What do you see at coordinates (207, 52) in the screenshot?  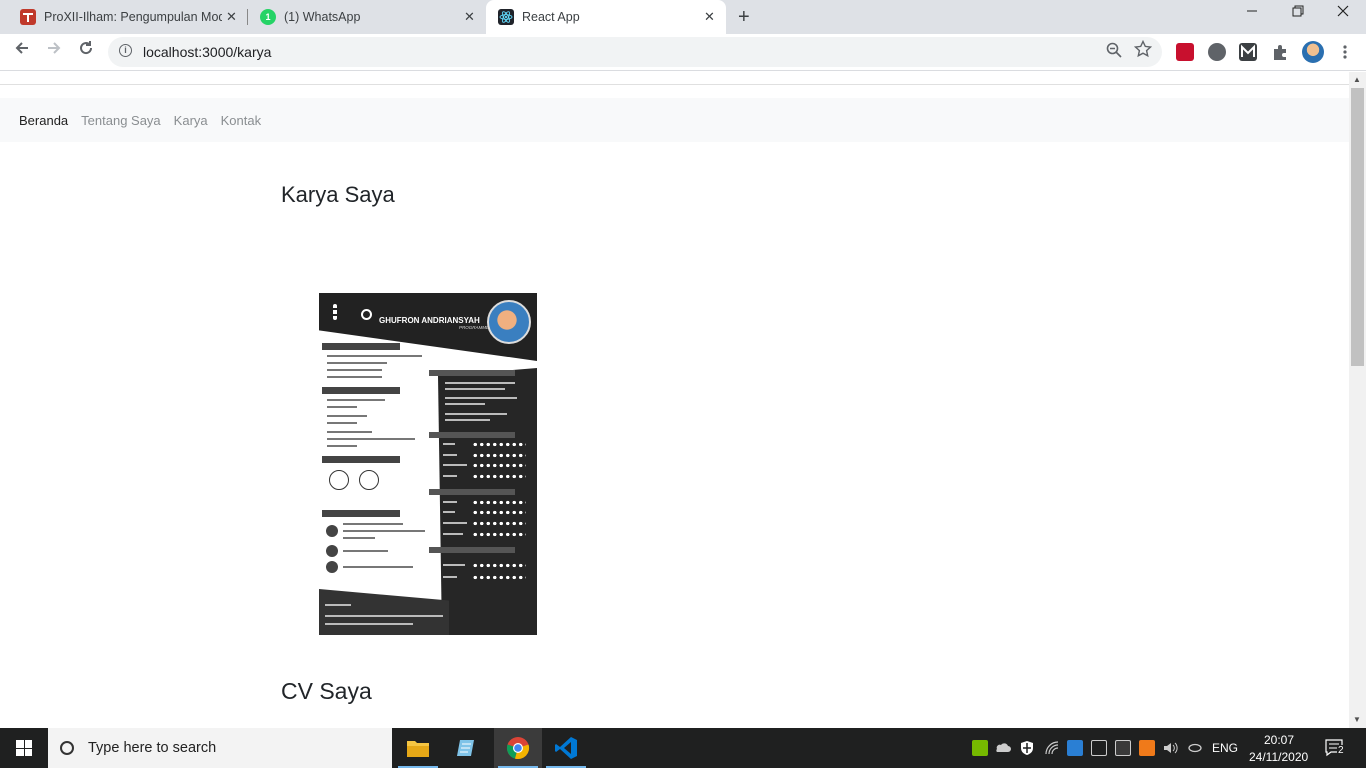 I see `url-text: localhost:3000/karya` at bounding box center [207, 52].